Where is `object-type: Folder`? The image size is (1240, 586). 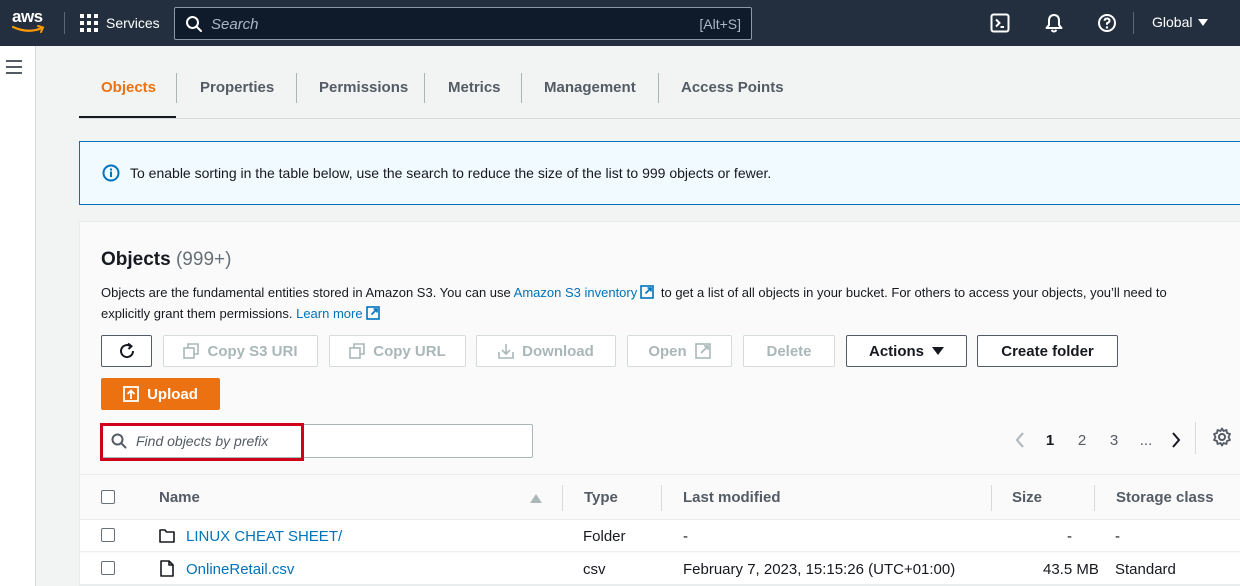
object-type: Folder is located at coordinates (604, 536).